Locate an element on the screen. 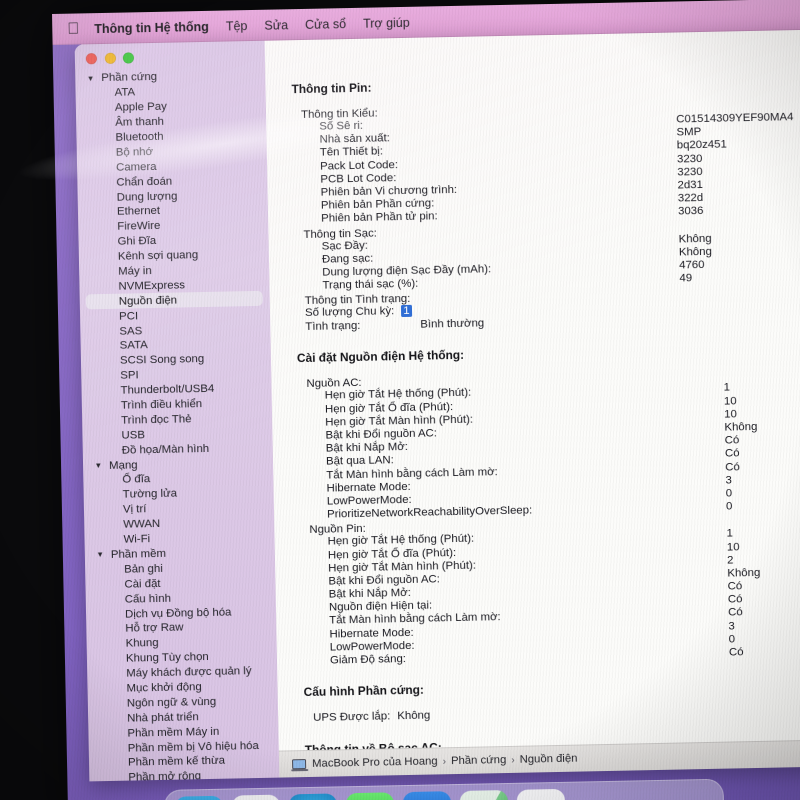 Image resolution: width=800 pixels, height=800 pixels. menubar-app-name: Thông tin Hệ thống is located at coordinates (151, 27).